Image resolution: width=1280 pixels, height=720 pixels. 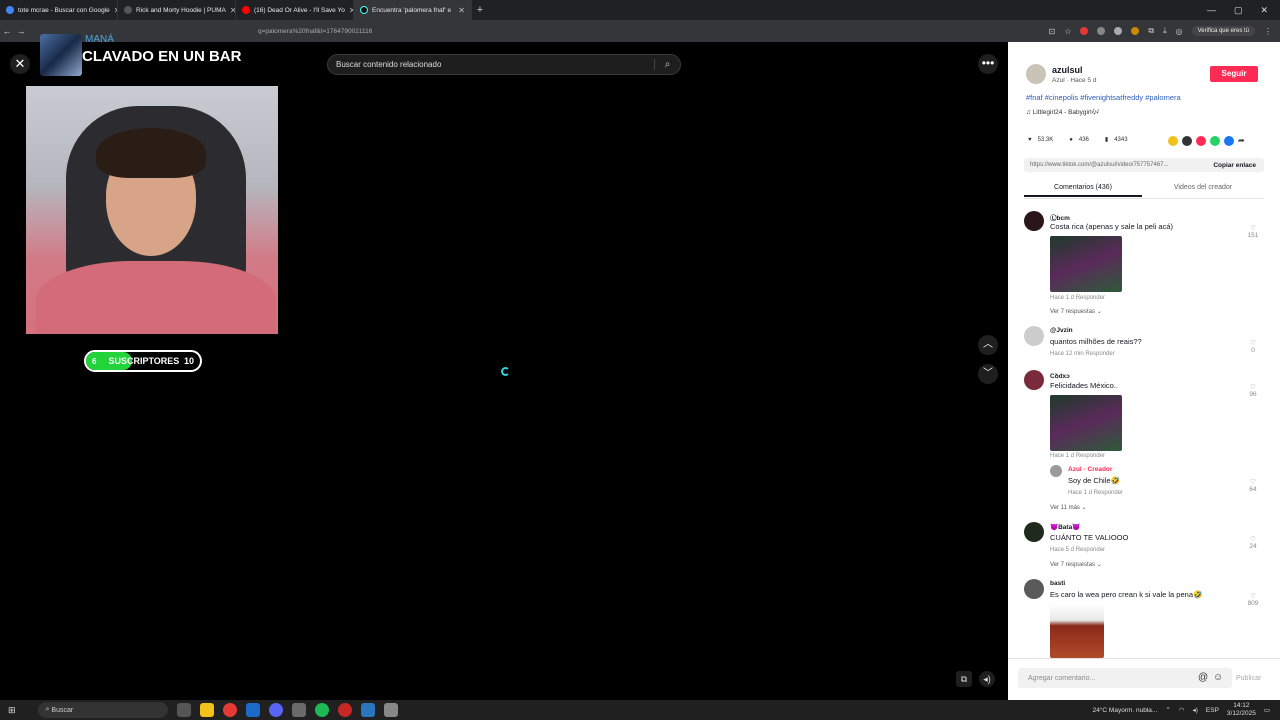 What do you see at coordinates (344, 710) in the screenshot?
I see `obs-icon` at bounding box center [344, 710].